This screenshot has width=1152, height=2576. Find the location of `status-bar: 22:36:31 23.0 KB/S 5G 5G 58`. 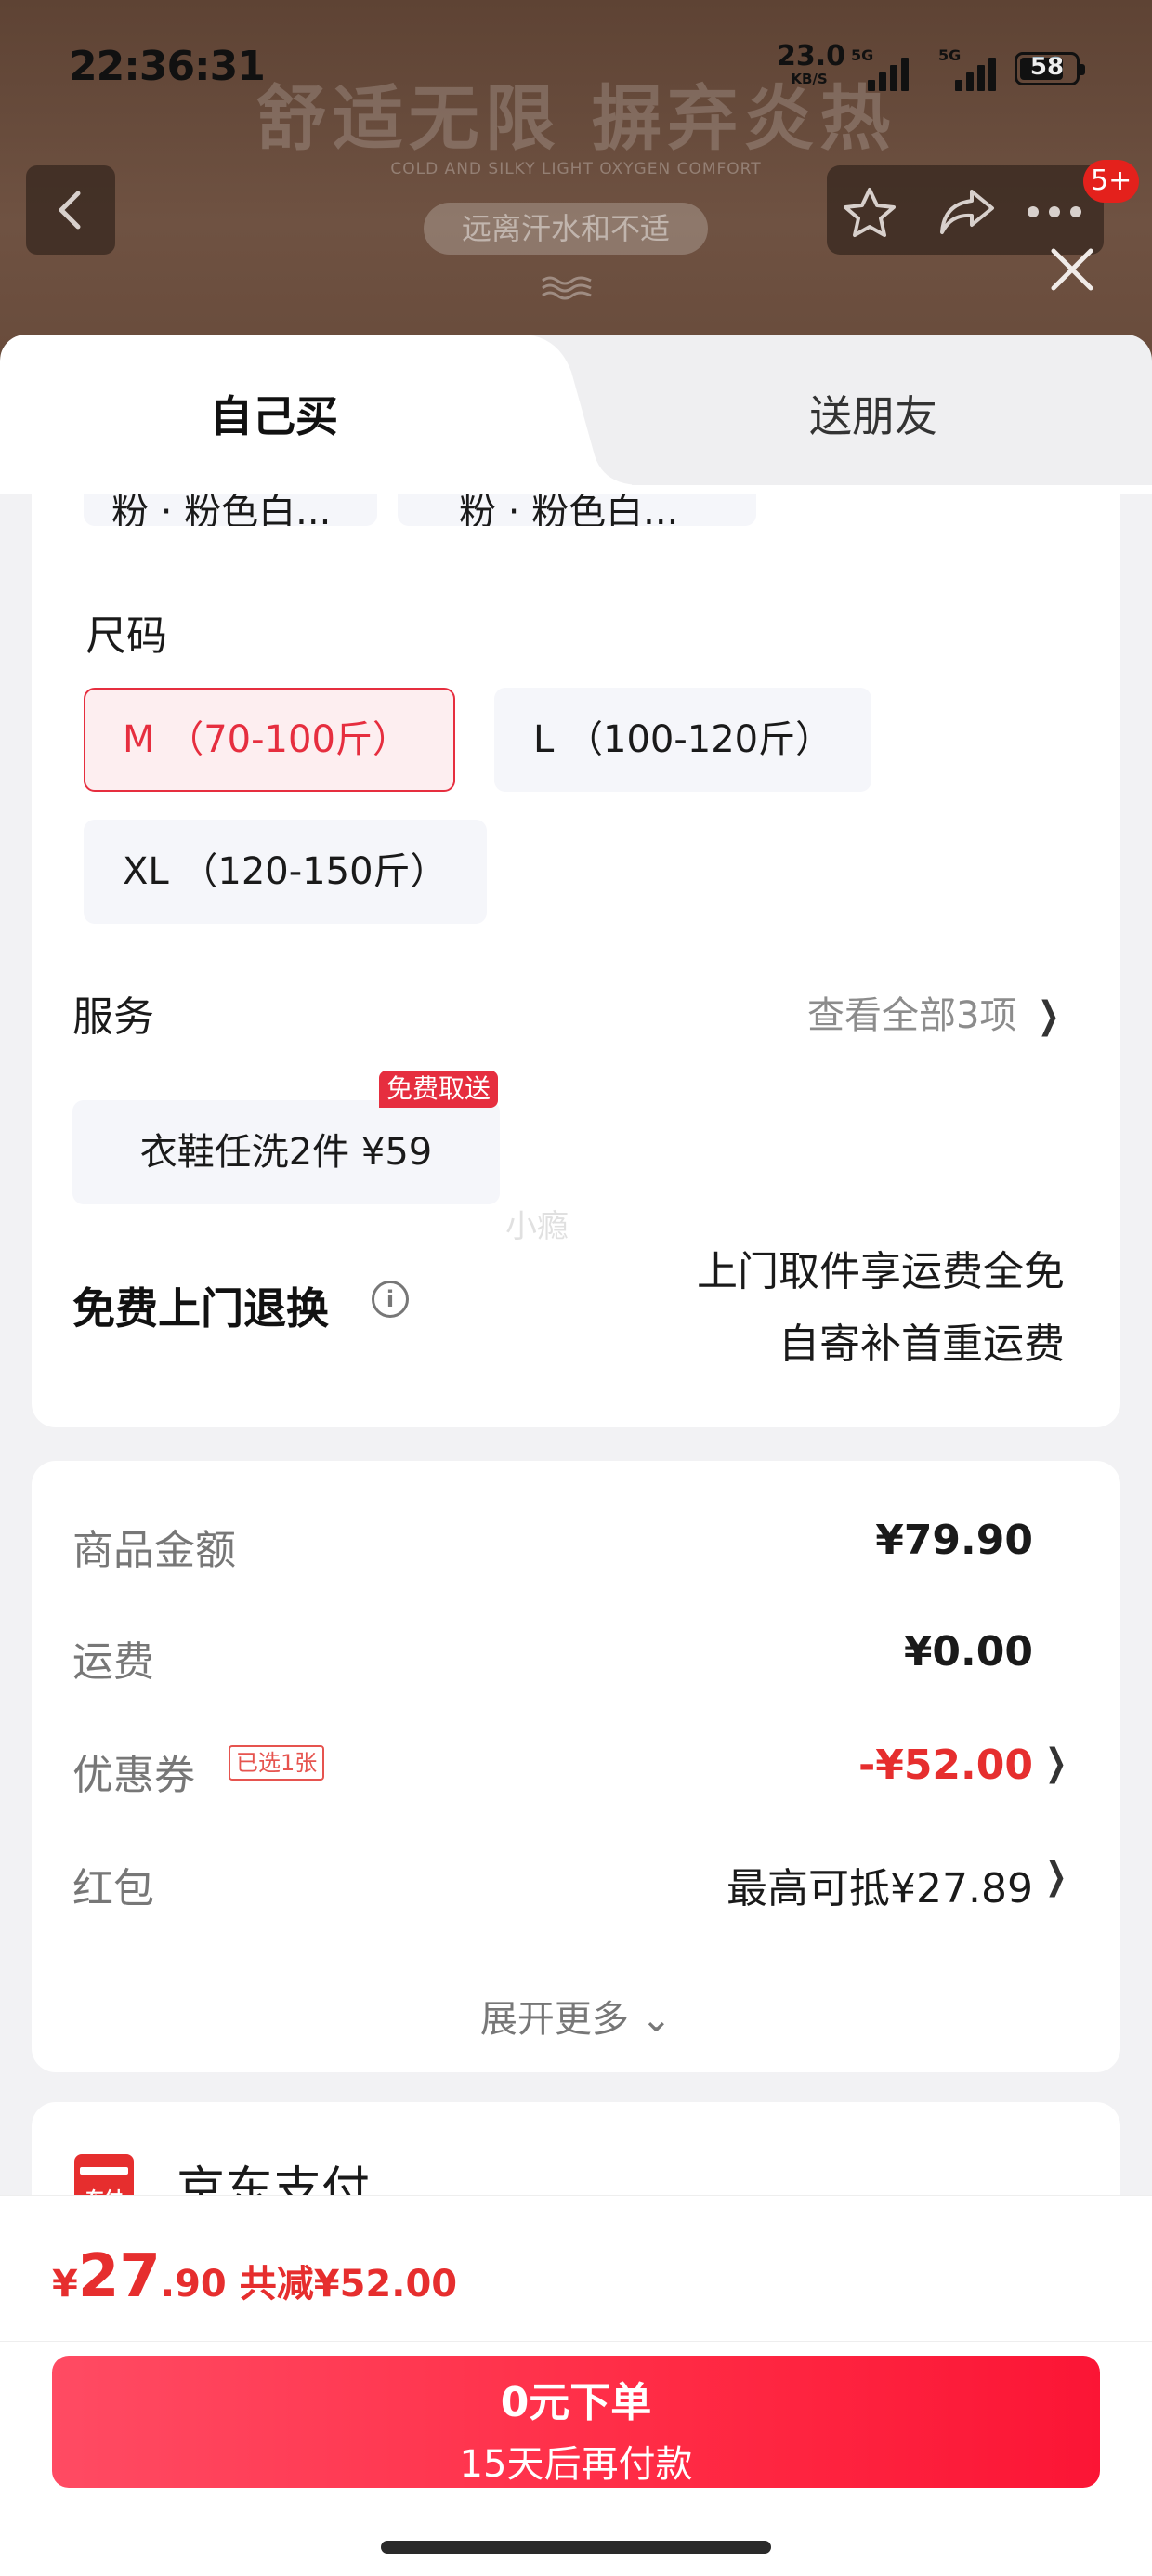

status-bar: 22:36:31 23.0 KB/S 5G 5G 58 is located at coordinates (576, 69).